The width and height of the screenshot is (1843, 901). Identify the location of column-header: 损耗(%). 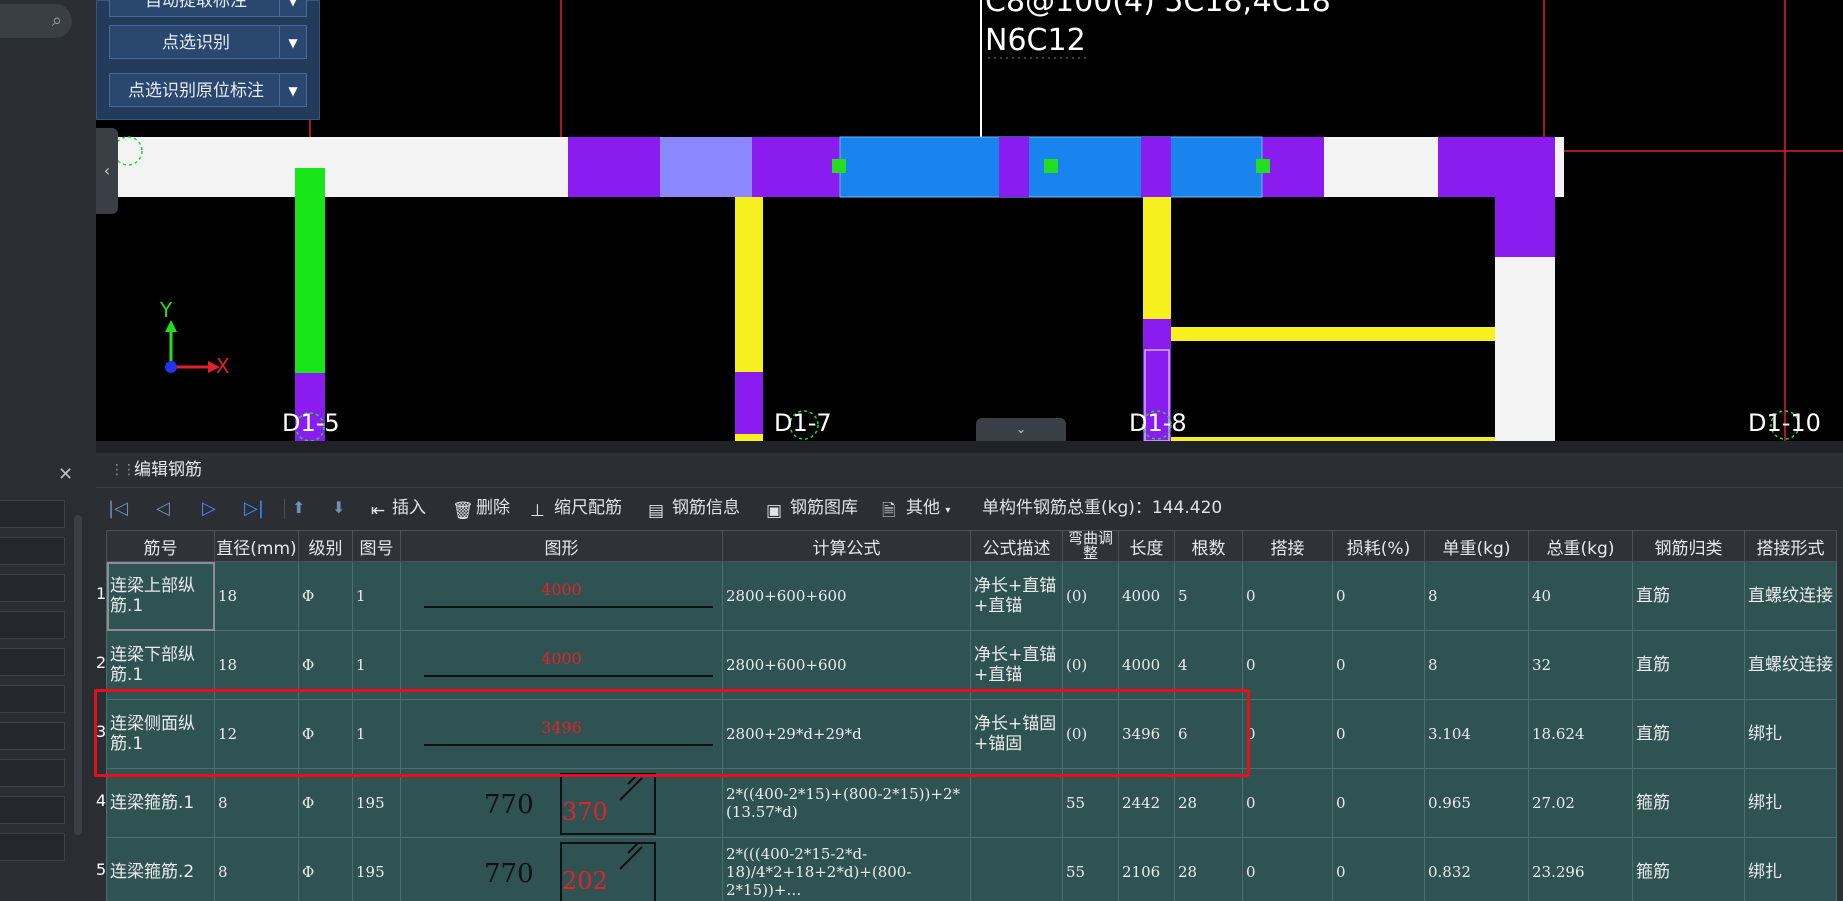
(1378, 546).